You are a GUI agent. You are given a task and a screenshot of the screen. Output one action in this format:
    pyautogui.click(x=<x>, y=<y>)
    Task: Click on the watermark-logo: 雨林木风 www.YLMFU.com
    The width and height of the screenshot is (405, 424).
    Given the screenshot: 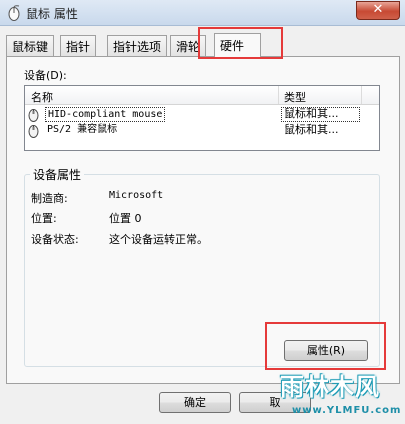 What is the action you would take?
    pyautogui.click(x=335, y=393)
    